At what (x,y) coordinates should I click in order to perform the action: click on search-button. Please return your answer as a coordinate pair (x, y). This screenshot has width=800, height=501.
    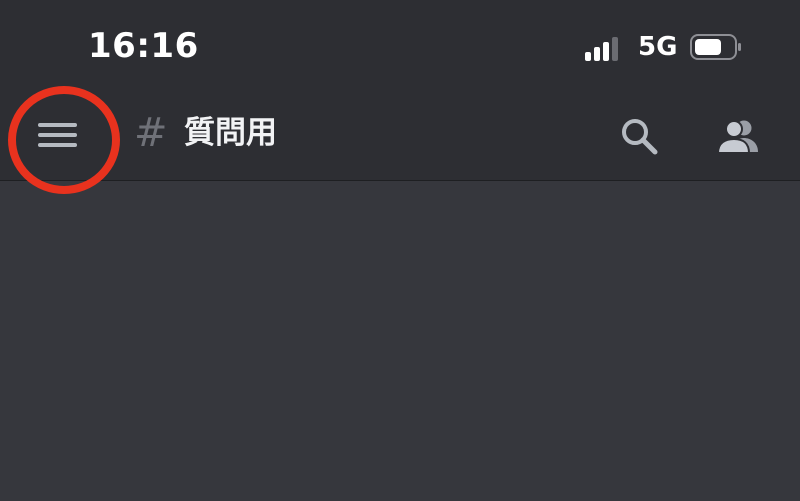
    Looking at the image, I should click on (639, 137).